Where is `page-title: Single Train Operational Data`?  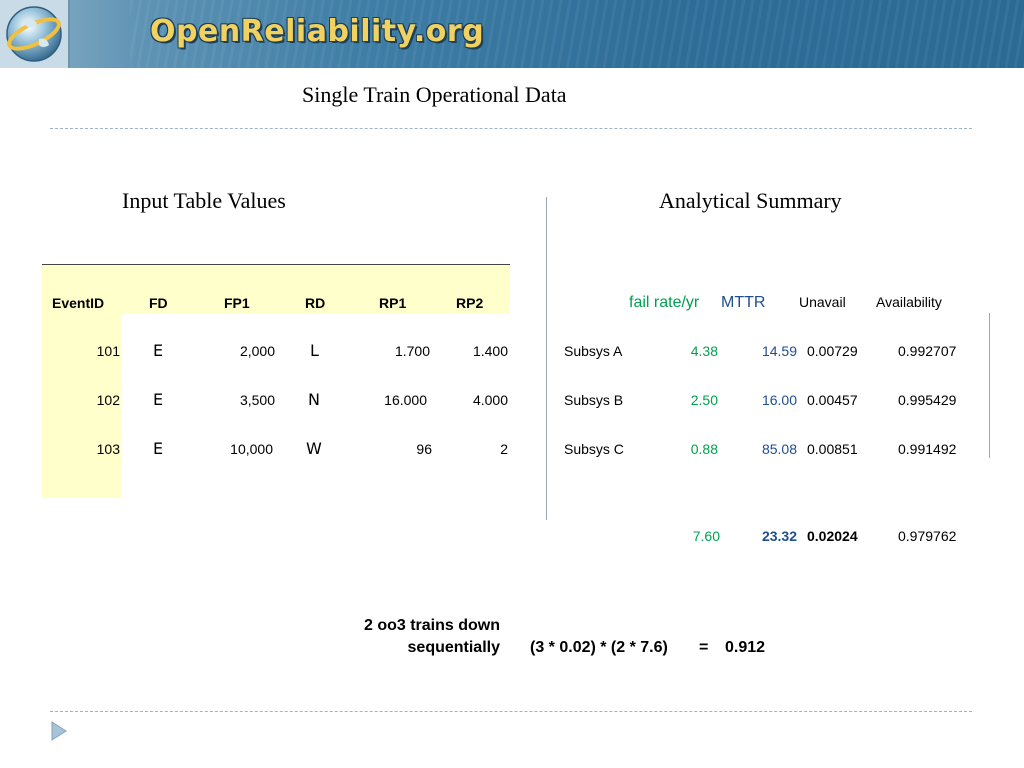 page-title: Single Train Operational Data is located at coordinates (434, 94).